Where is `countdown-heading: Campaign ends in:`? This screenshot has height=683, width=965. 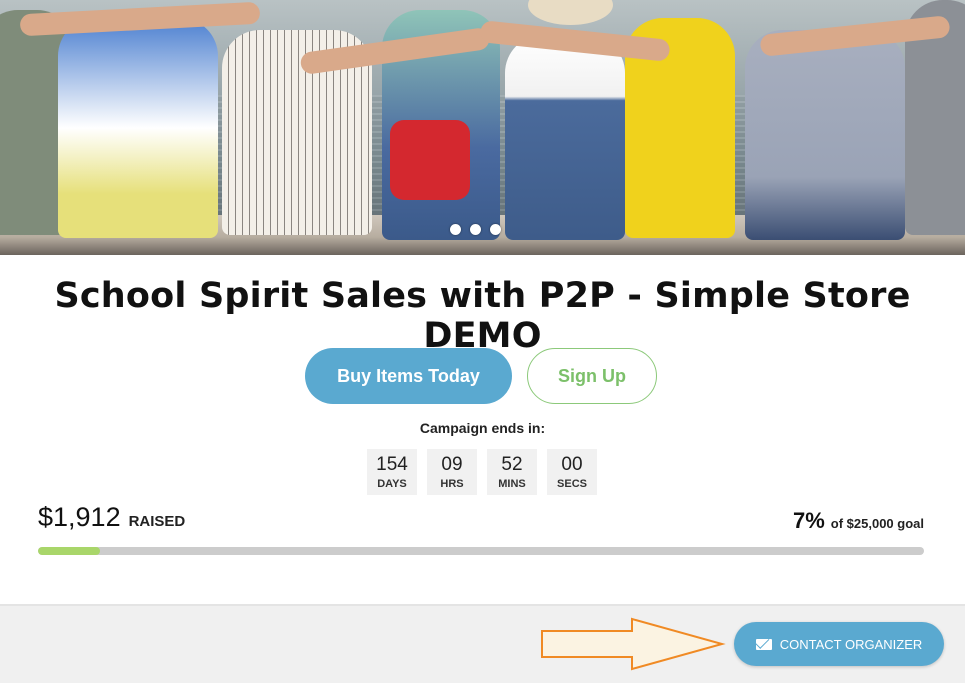 countdown-heading: Campaign ends in: is located at coordinates (482, 428).